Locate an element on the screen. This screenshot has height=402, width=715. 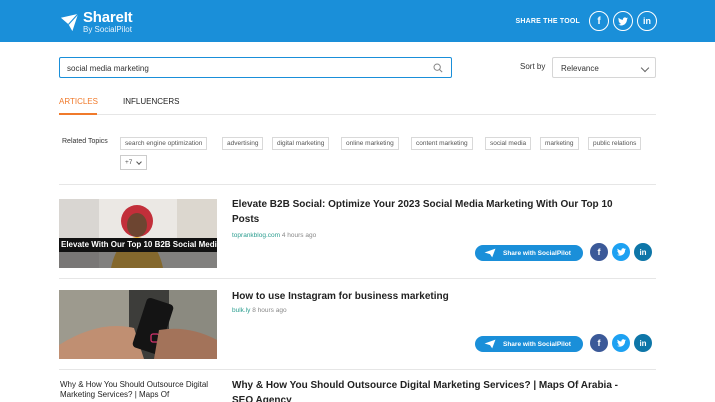
shareit-logo: ShareIt By SocialPilot is located at coordinates (96, 21).